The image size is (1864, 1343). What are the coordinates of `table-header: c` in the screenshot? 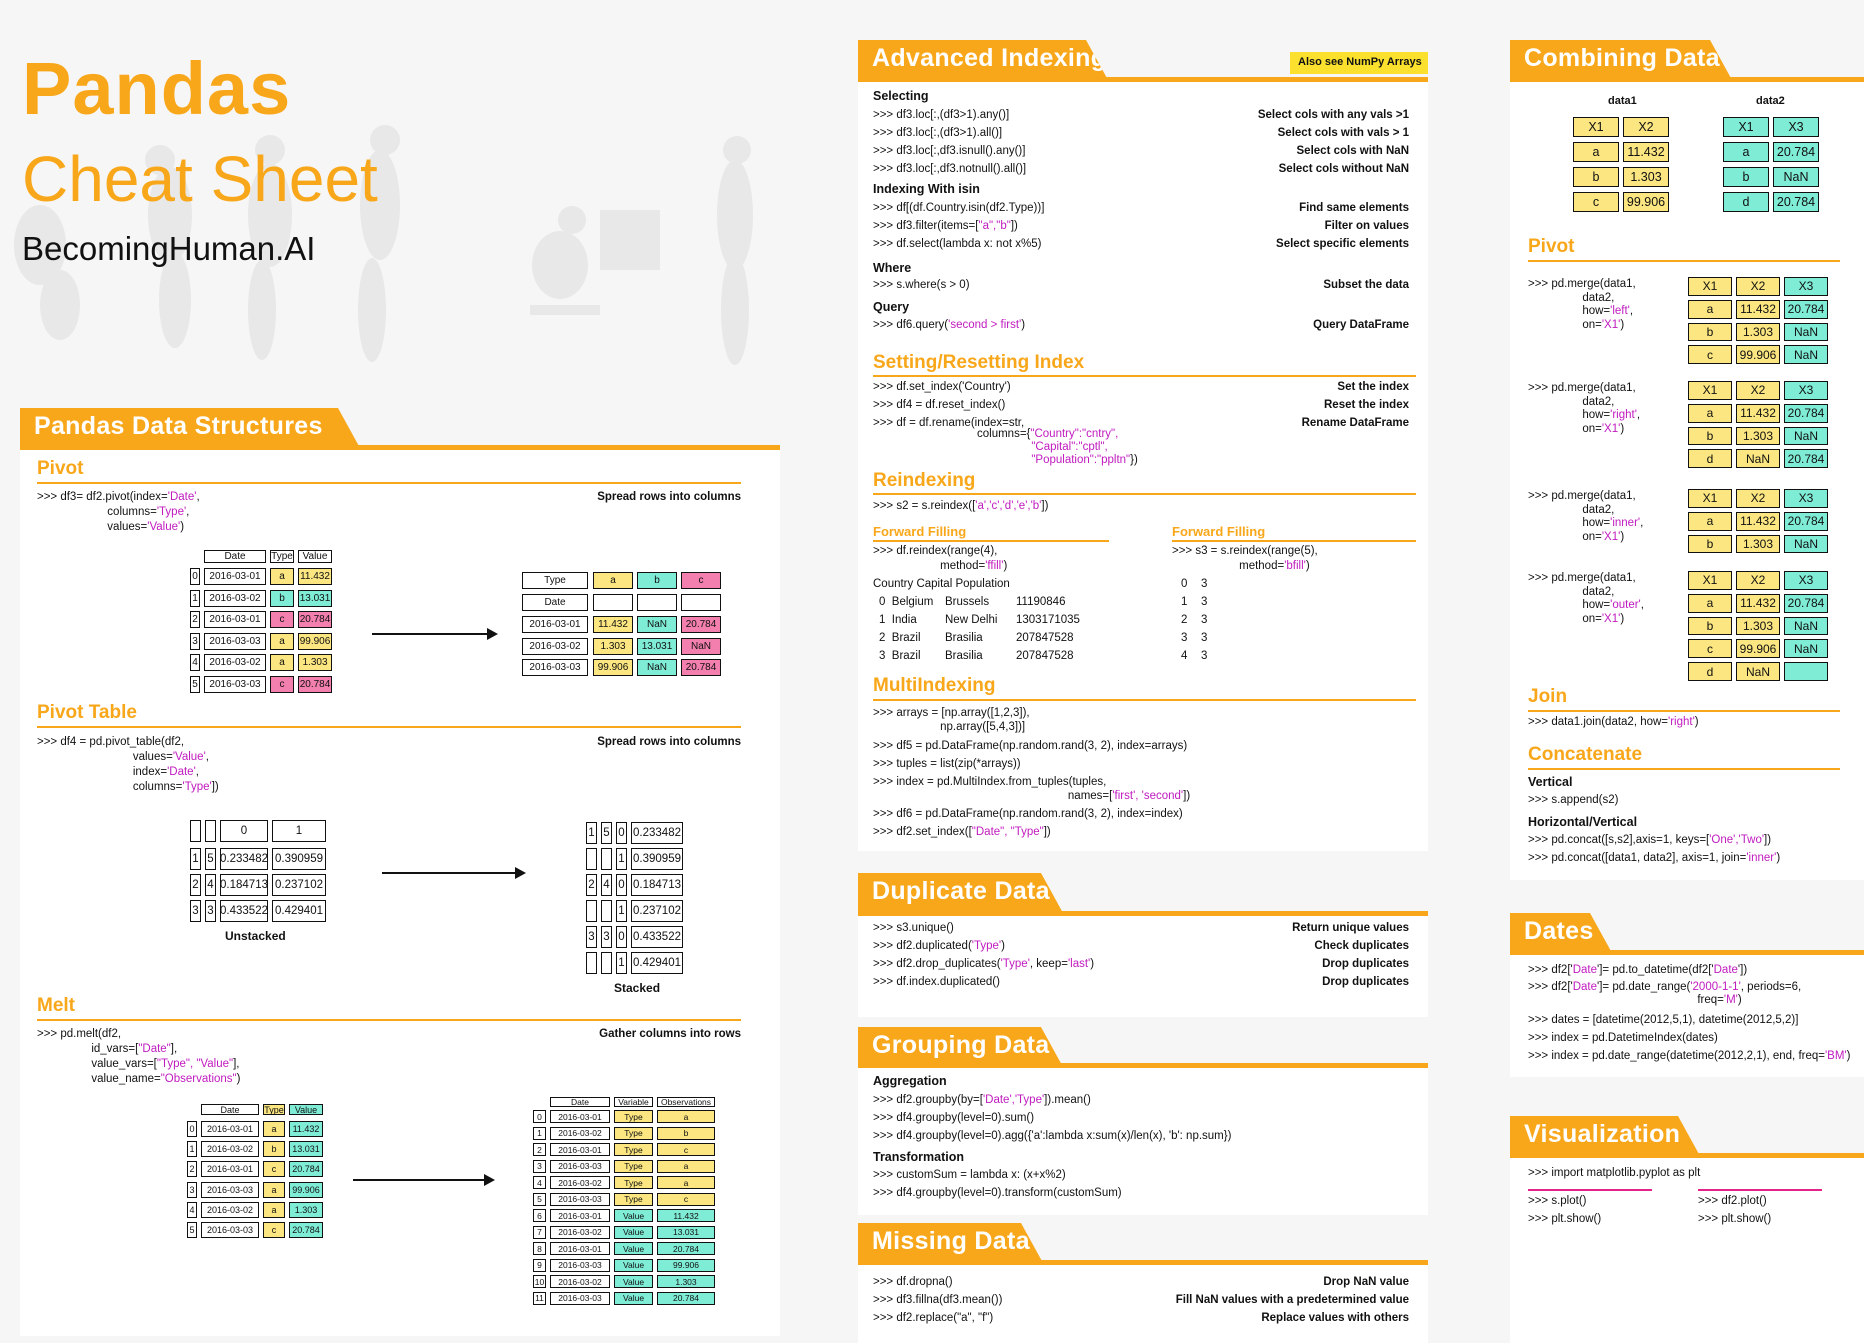 It's located at (701, 580).